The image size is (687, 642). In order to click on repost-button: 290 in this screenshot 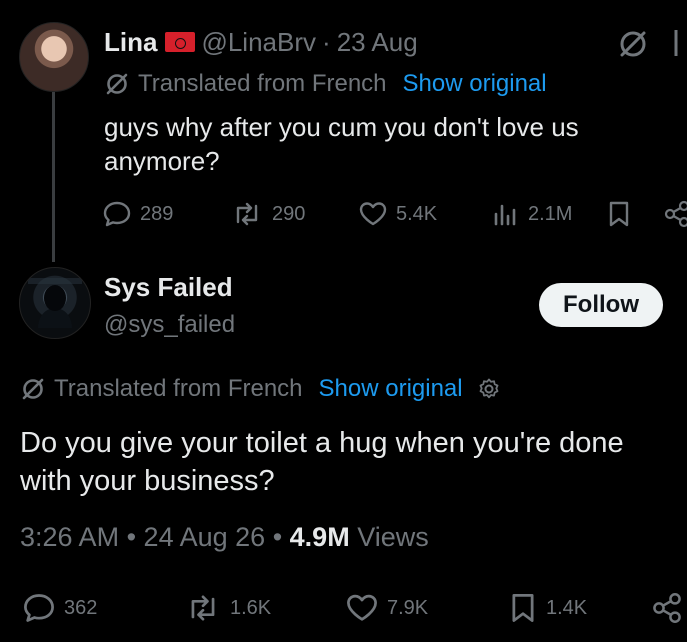, I will do `click(267, 214)`.